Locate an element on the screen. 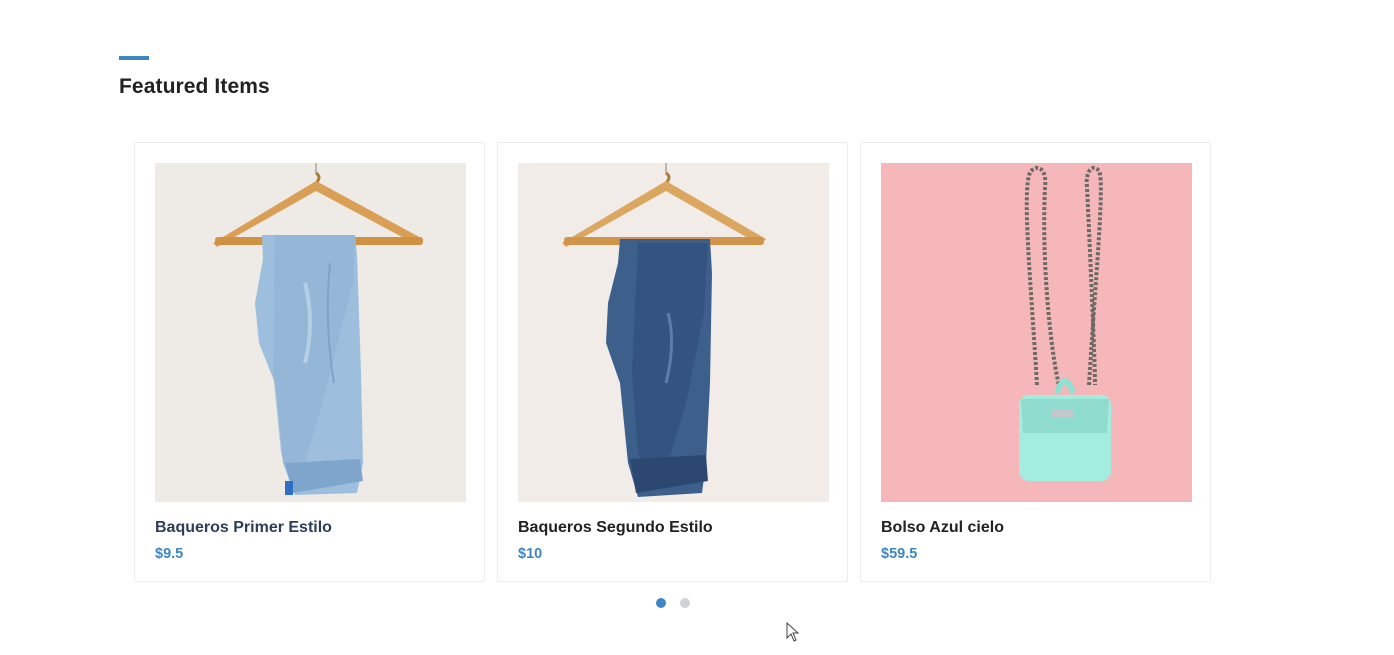  product-price: $59.5 is located at coordinates (899, 554).